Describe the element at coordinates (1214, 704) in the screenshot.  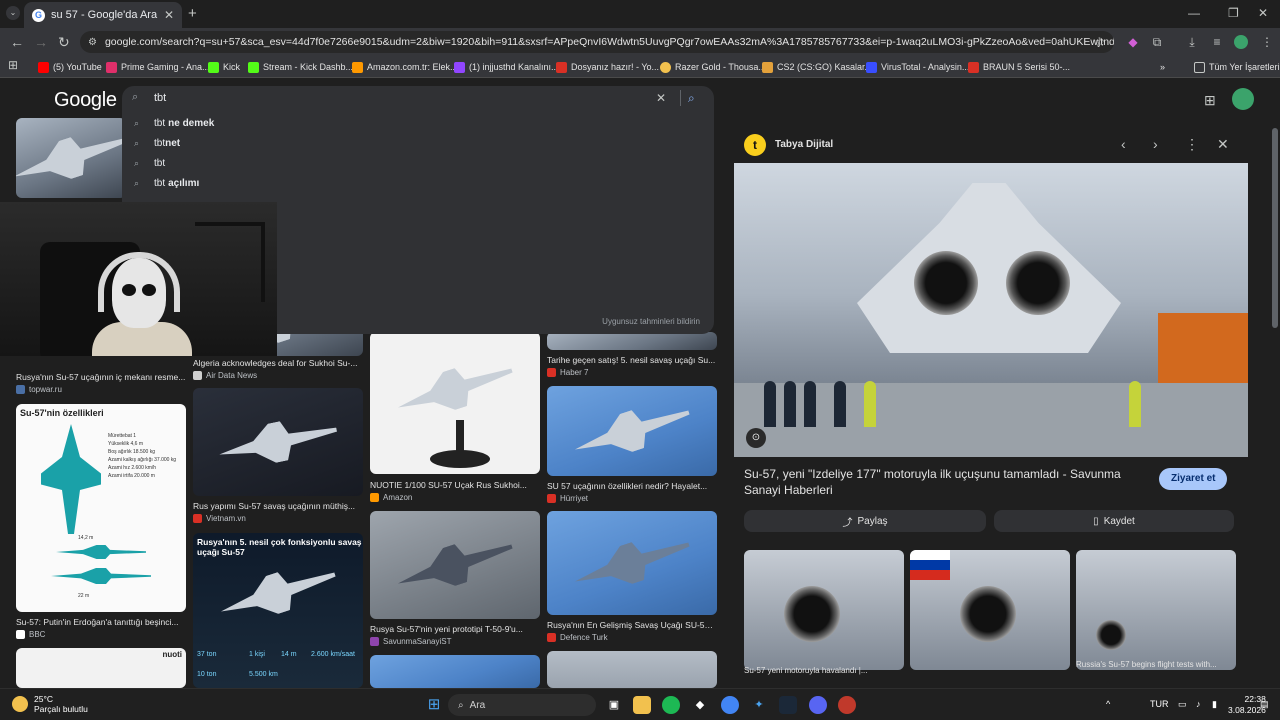
I see `battery-icon: ▮` at that location.